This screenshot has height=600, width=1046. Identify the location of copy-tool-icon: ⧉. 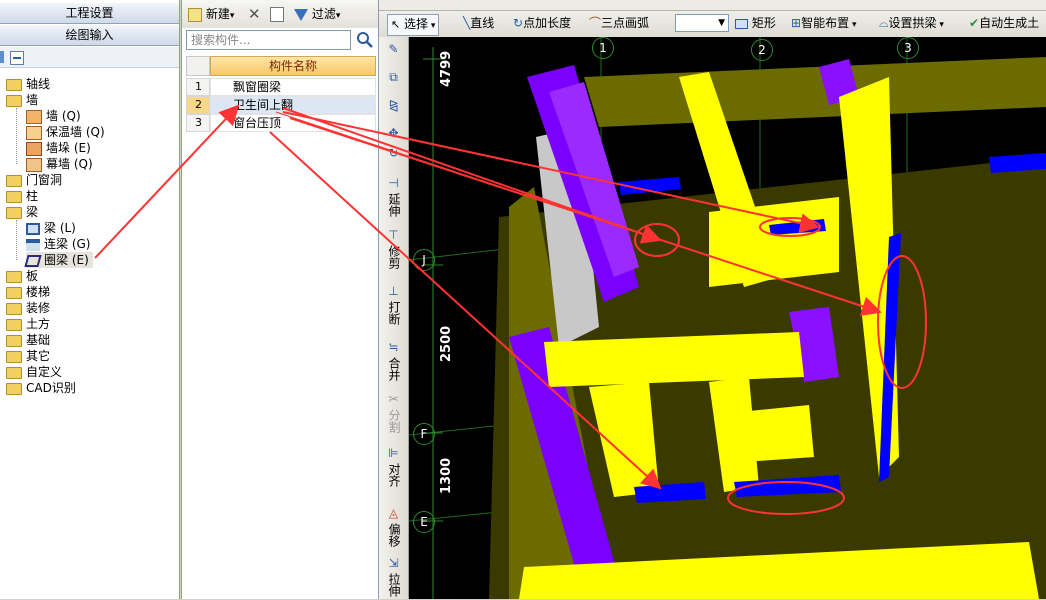
(393, 79).